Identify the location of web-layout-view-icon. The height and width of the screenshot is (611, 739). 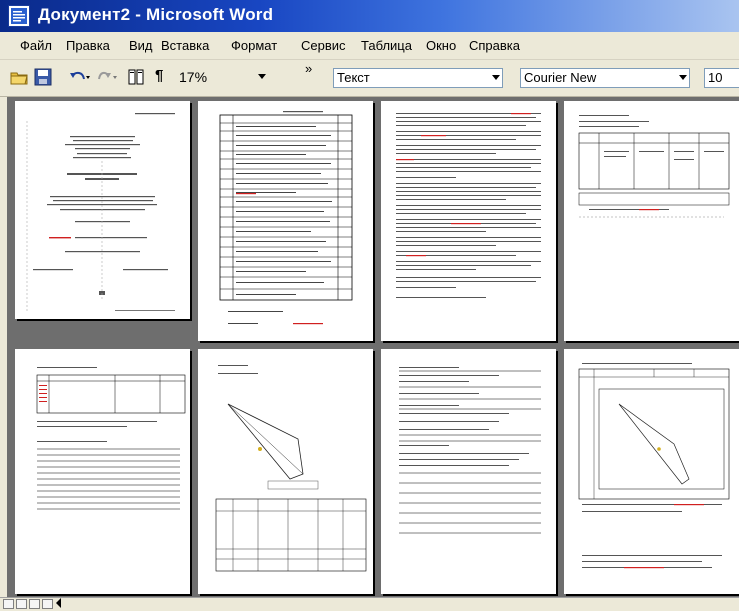
(21, 604).